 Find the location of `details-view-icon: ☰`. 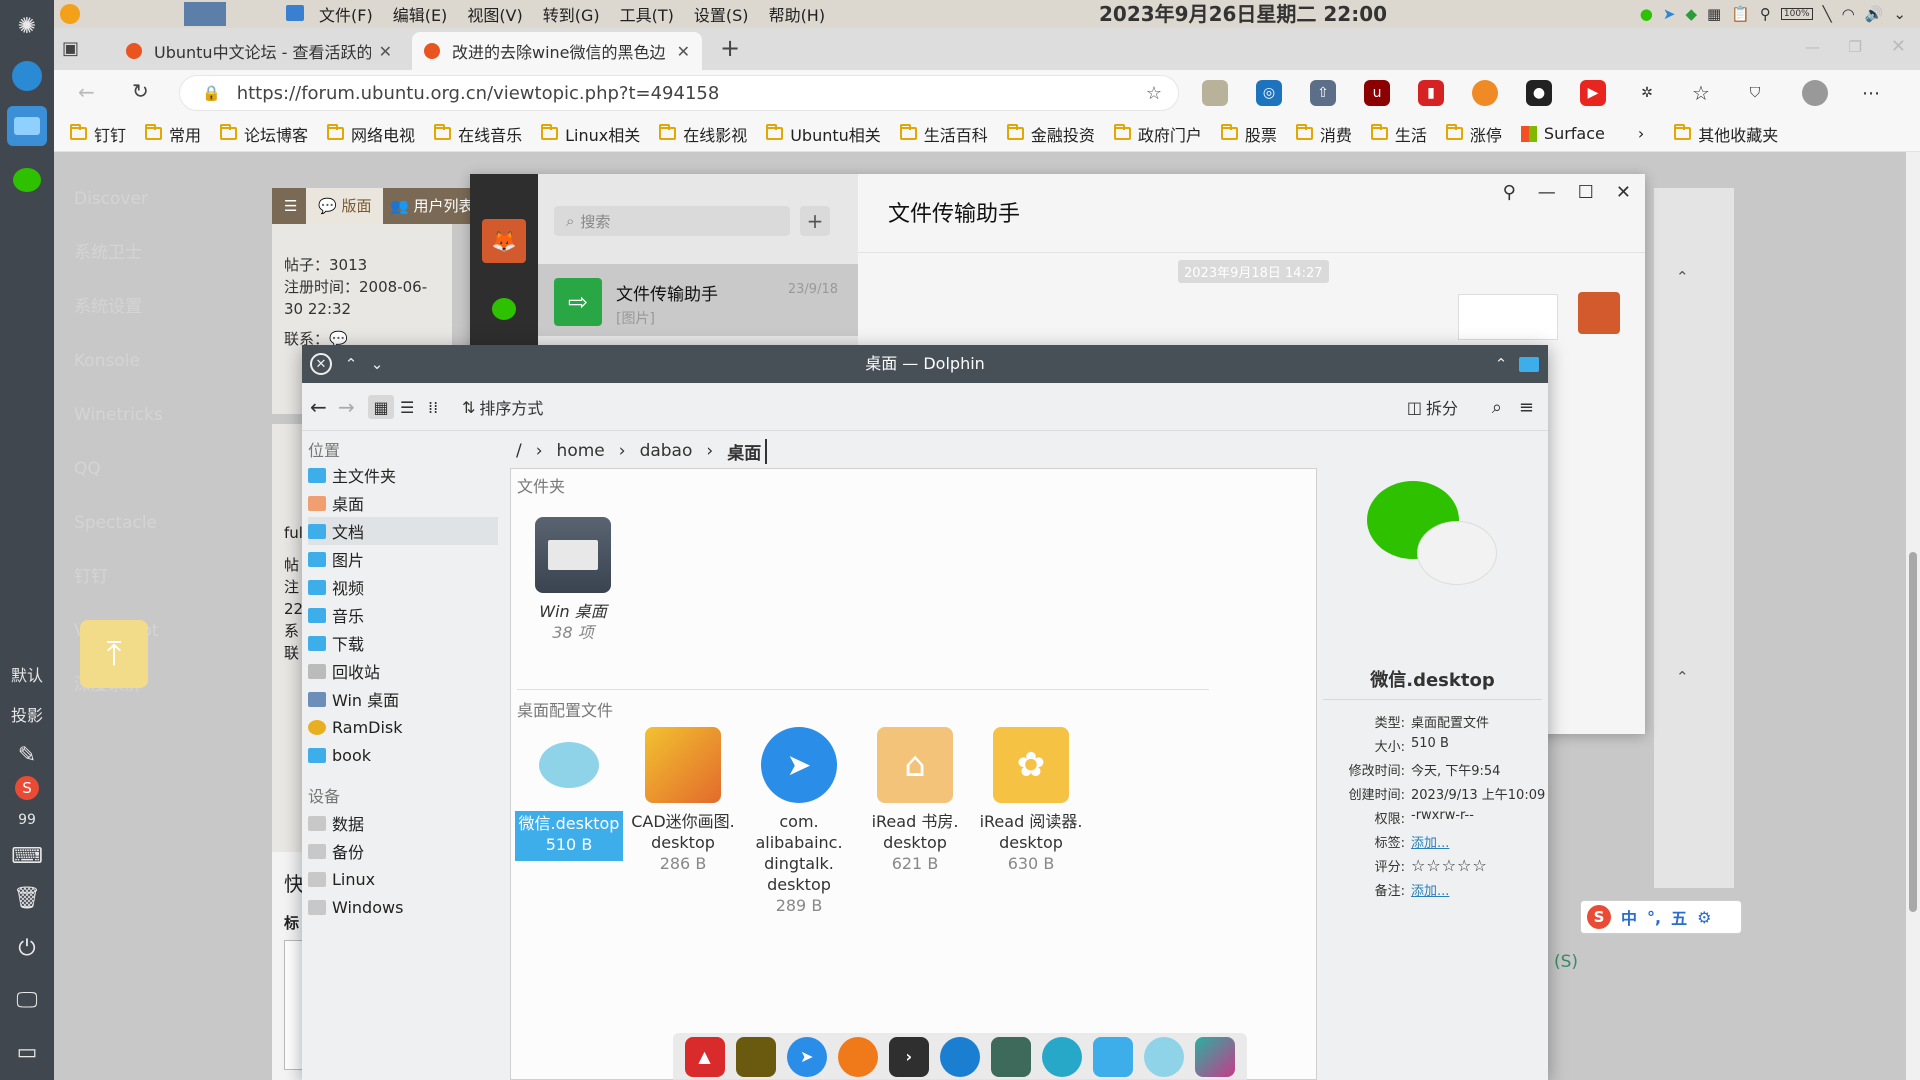

details-view-icon: ☰ is located at coordinates (407, 407).